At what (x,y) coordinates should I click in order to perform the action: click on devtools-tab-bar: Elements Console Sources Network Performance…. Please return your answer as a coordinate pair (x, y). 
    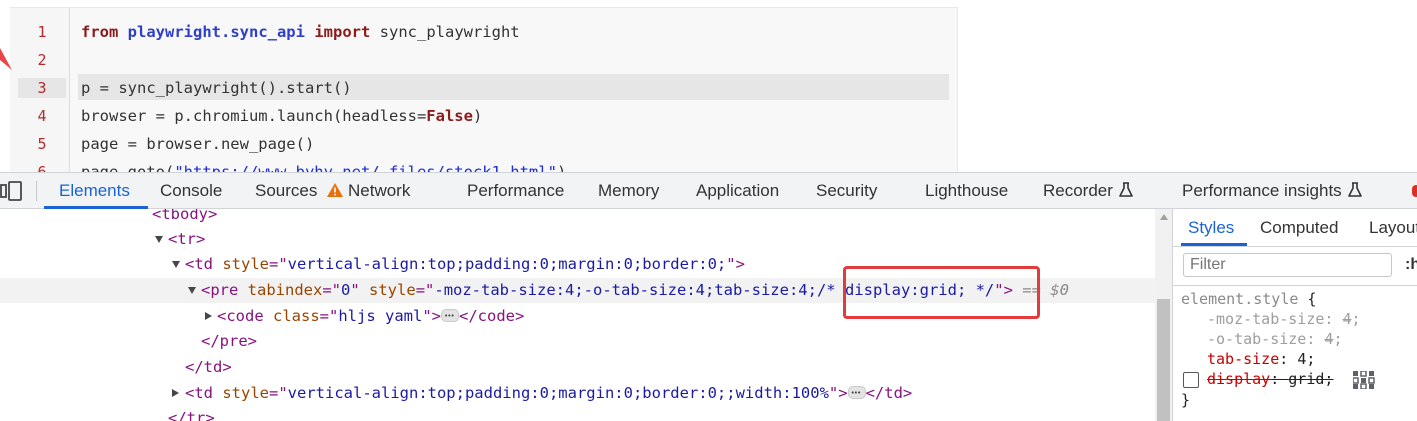
    Looking at the image, I should click on (708, 190).